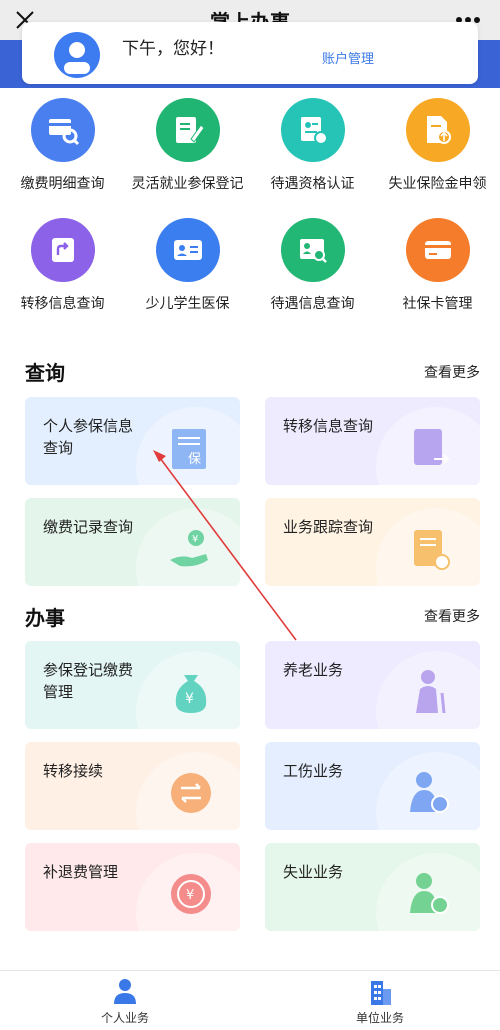 Image resolution: width=500 pixels, height=1030 pixels. I want to click on nav-personal-business: 个人业务, so click(125, 1001).